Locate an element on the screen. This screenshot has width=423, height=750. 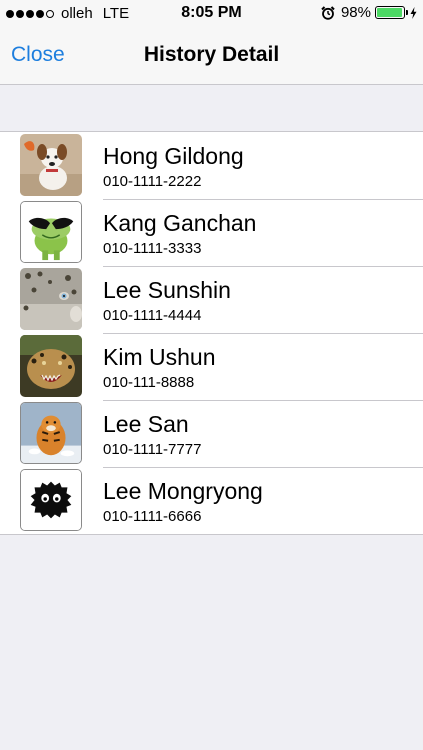
list-item: Kim Ushun 010-111-8888 is located at coordinates (211, 366).